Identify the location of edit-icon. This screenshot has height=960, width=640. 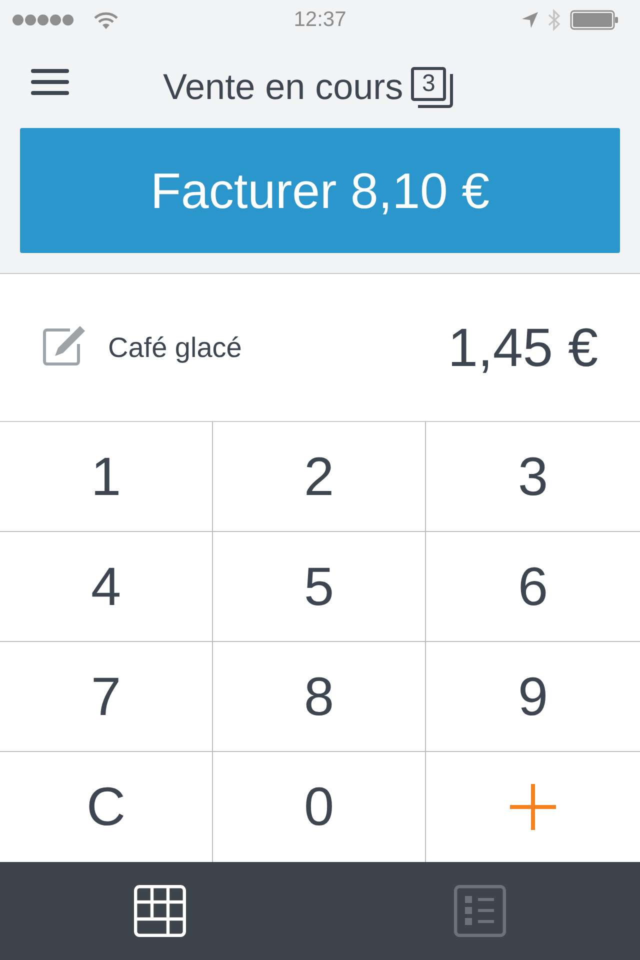
(65, 345).